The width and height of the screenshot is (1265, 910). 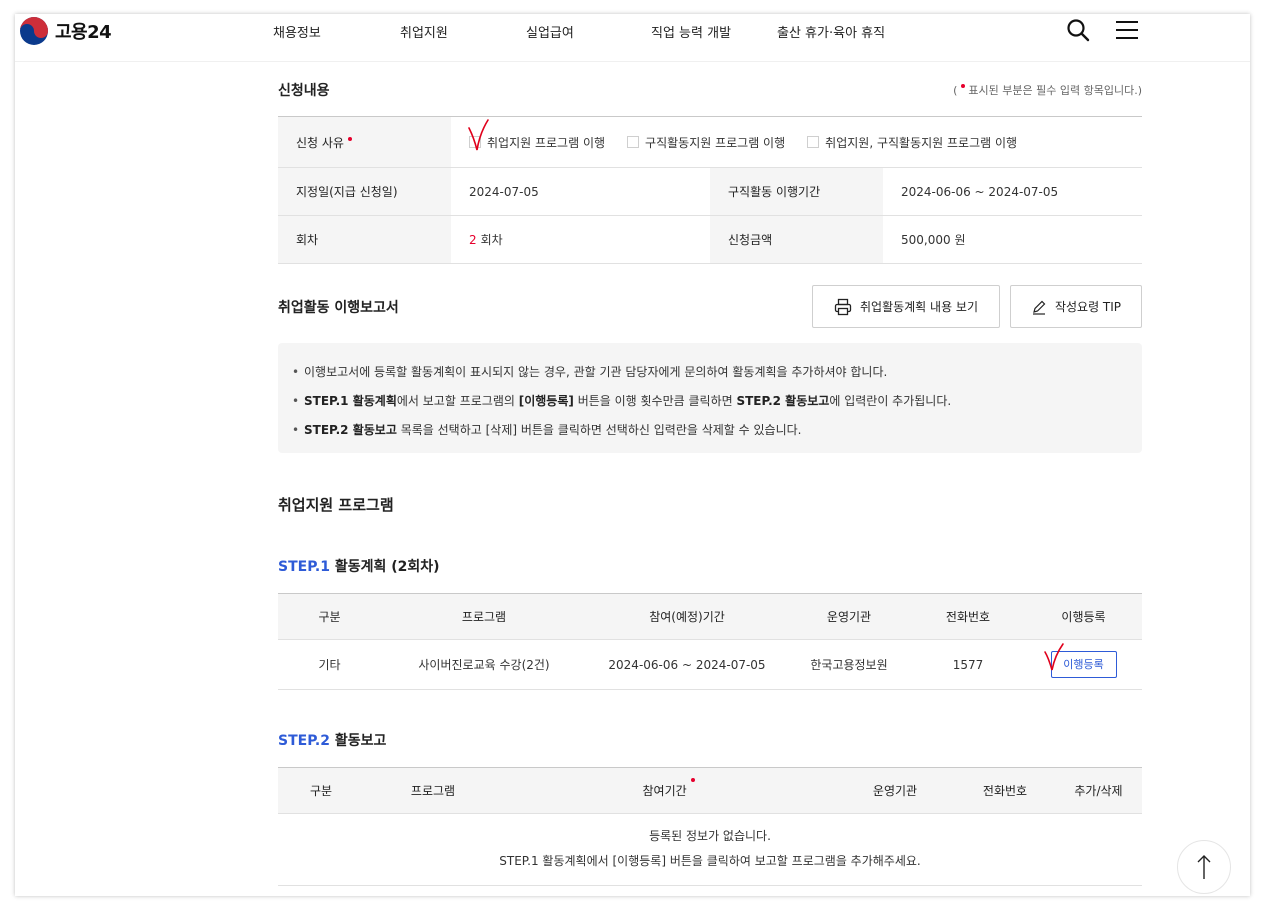 What do you see at coordinates (304, 91) in the screenshot?
I see `application-title: 신청내용` at bounding box center [304, 91].